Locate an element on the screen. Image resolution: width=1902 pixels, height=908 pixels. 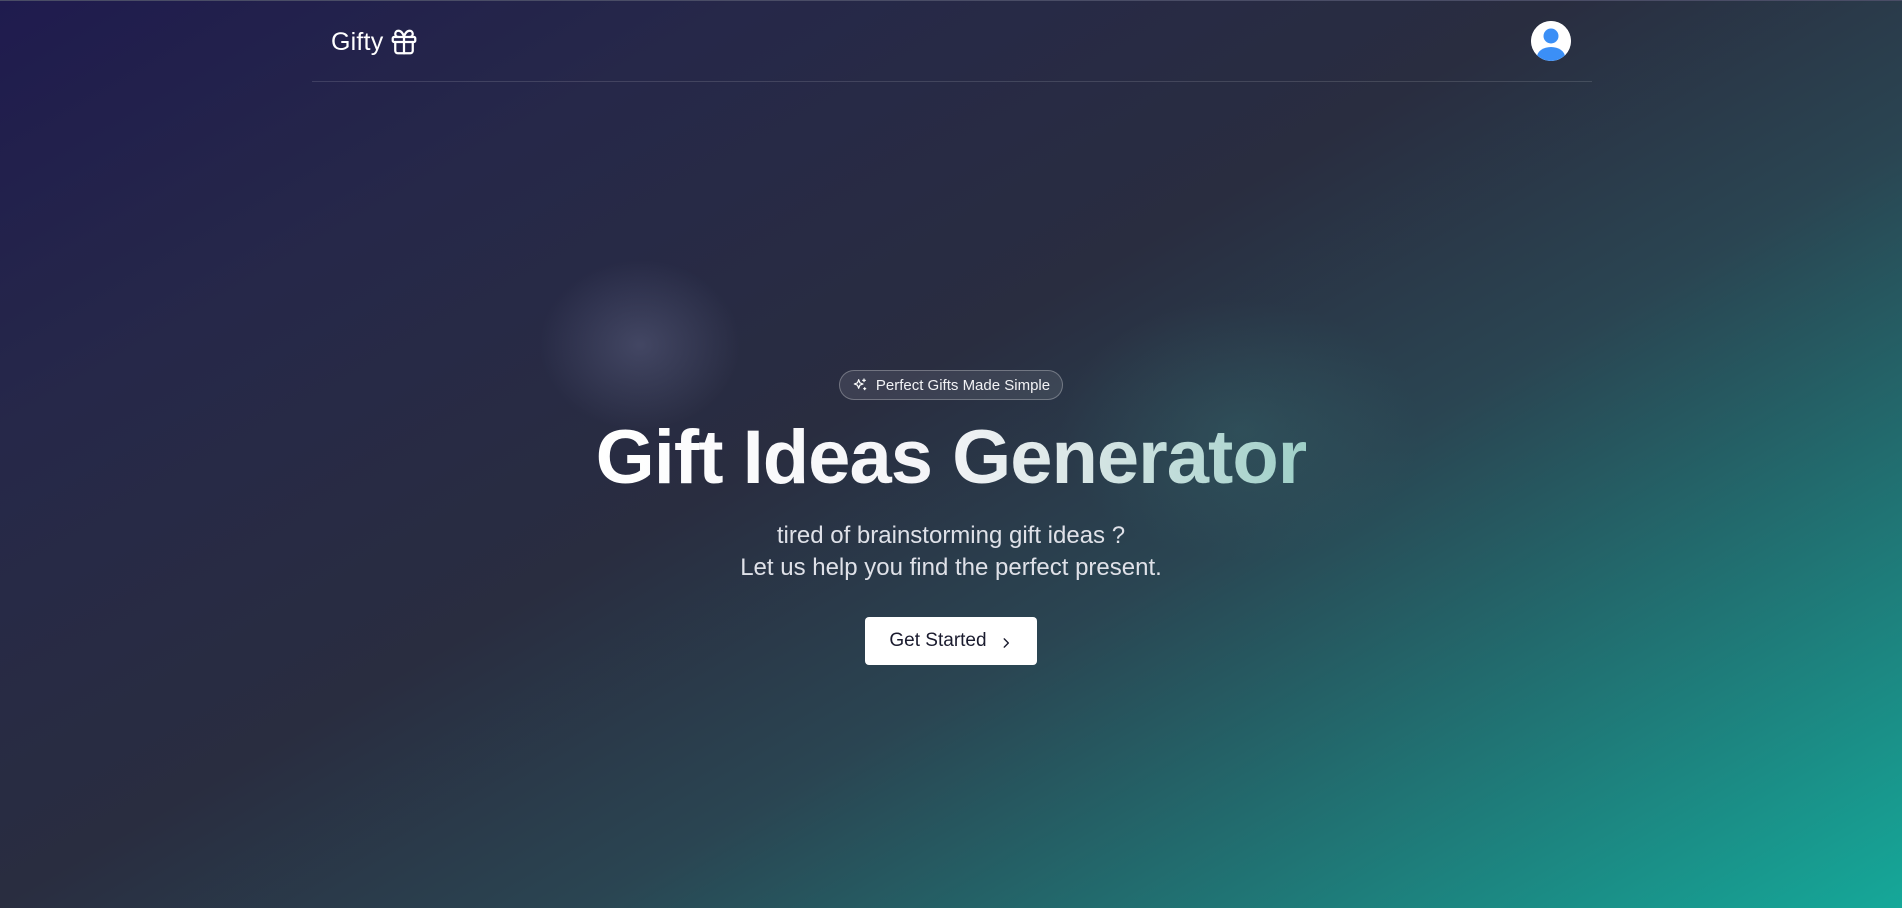
brand-name: Gifty is located at coordinates (357, 41).